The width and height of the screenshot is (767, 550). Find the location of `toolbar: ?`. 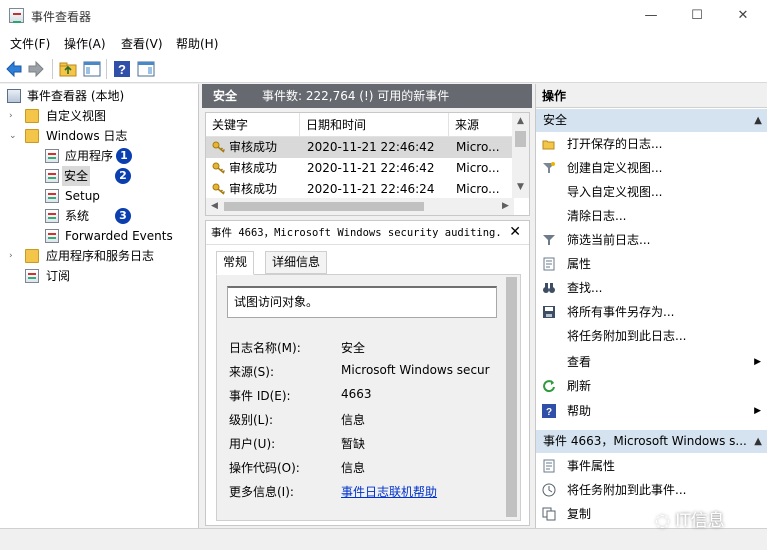

toolbar: ? is located at coordinates (383, 69).